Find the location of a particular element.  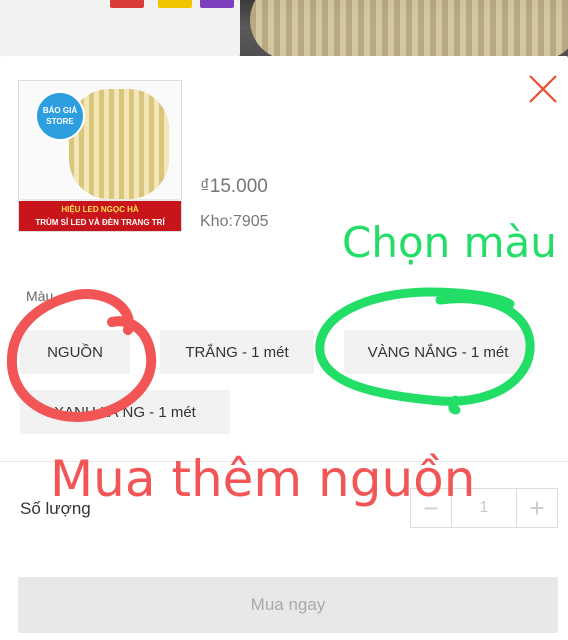

option-label: NGUỒN is located at coordinates (75, 352).